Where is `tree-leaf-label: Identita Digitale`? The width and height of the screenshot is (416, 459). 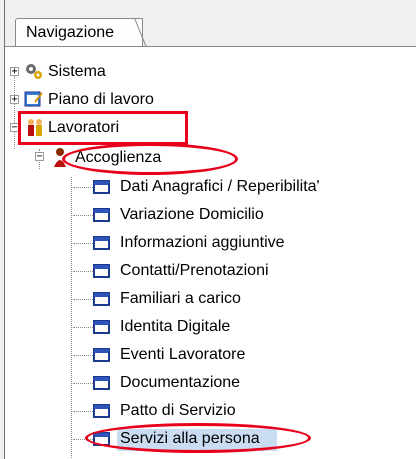
tree-leaf-label: Identita Digitale is located at coordinates (175, 326).